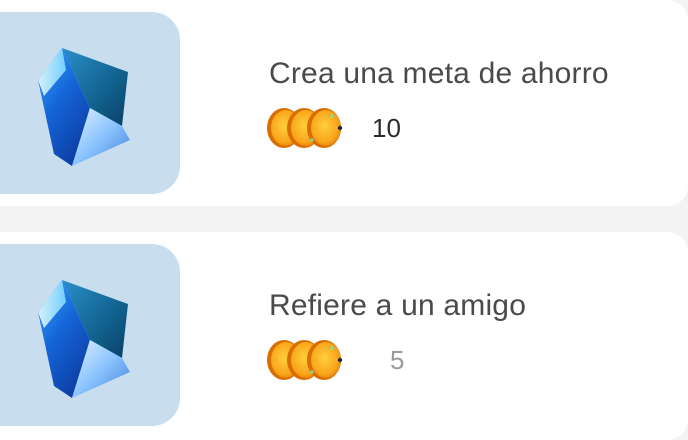  What do you see at coordinates (386, 128) in the screenshot?
I see `reward-amount: 10` at bounding box center [386, 128].